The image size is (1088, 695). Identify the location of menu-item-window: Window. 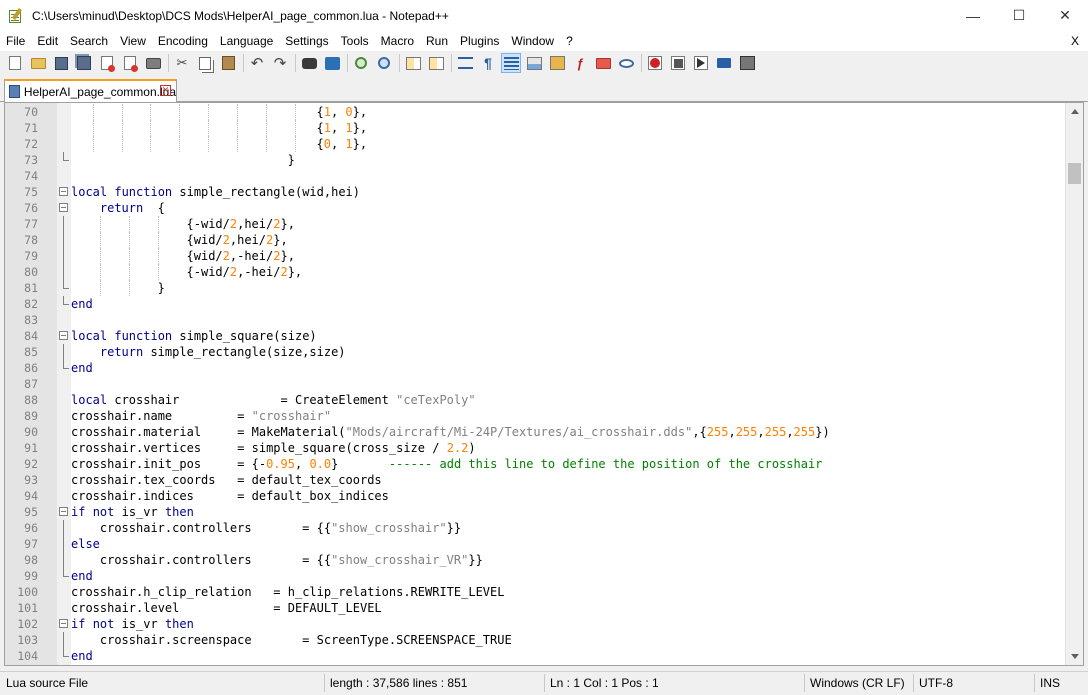
(532, 41).